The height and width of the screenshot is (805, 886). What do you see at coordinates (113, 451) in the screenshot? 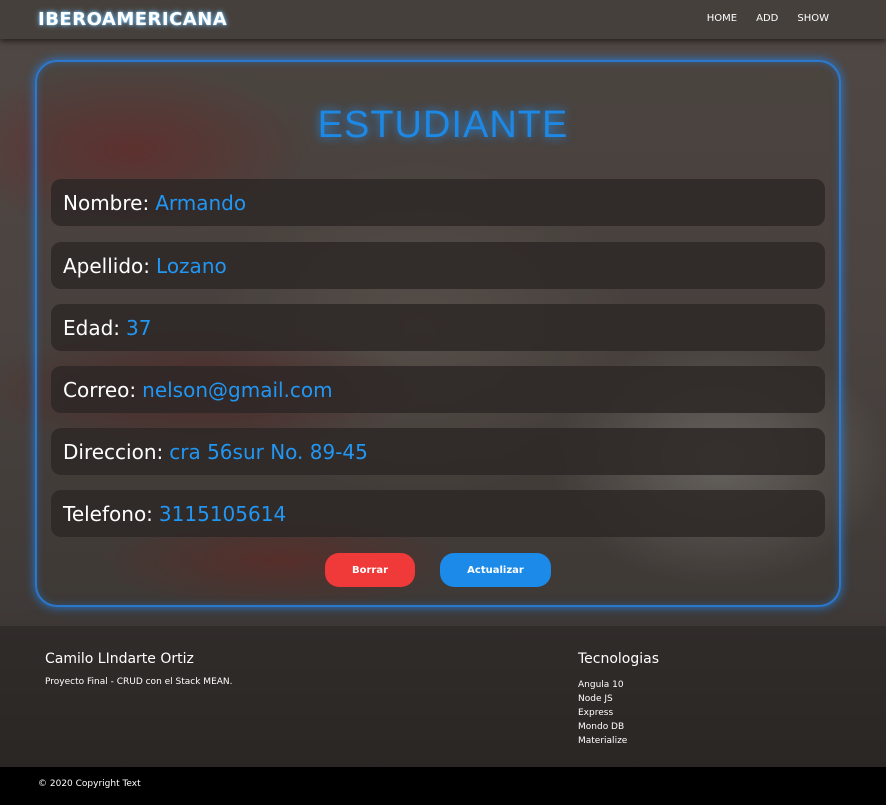
I see `field-label: Direccion:` at bounding box center [113, 451].